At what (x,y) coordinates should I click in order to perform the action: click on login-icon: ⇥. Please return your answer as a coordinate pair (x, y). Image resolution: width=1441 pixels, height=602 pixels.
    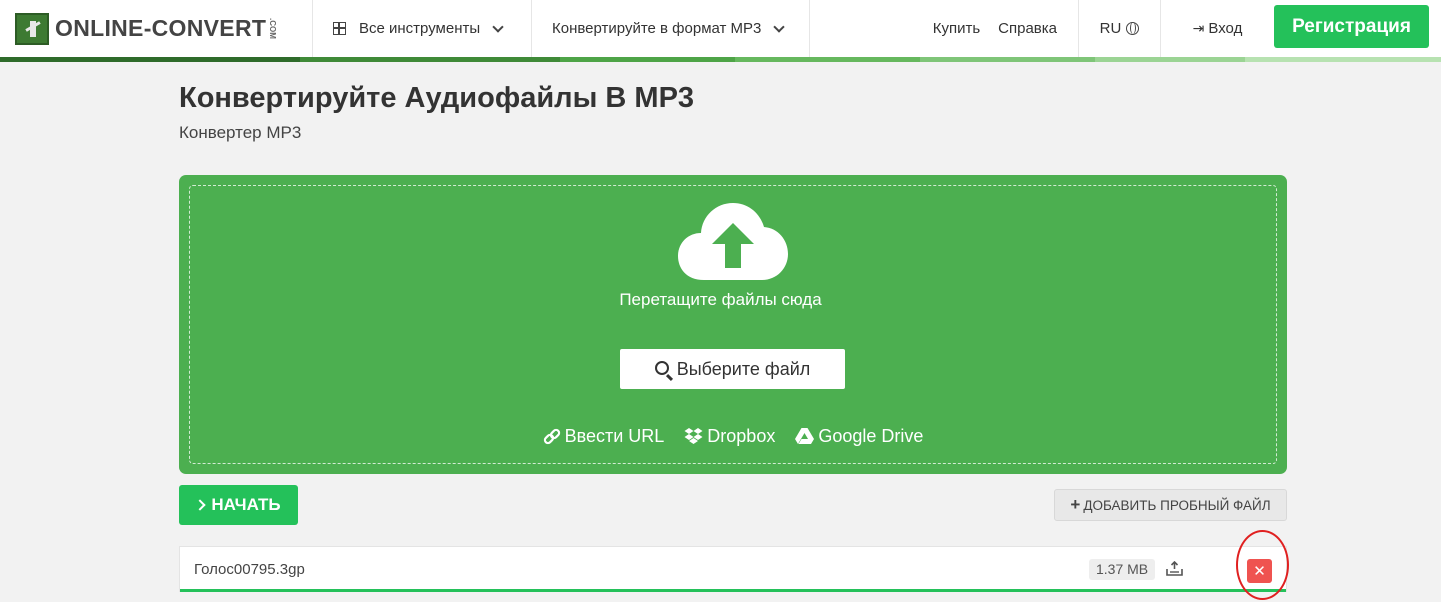
    Looking at the image, I should click on (1198, 28).